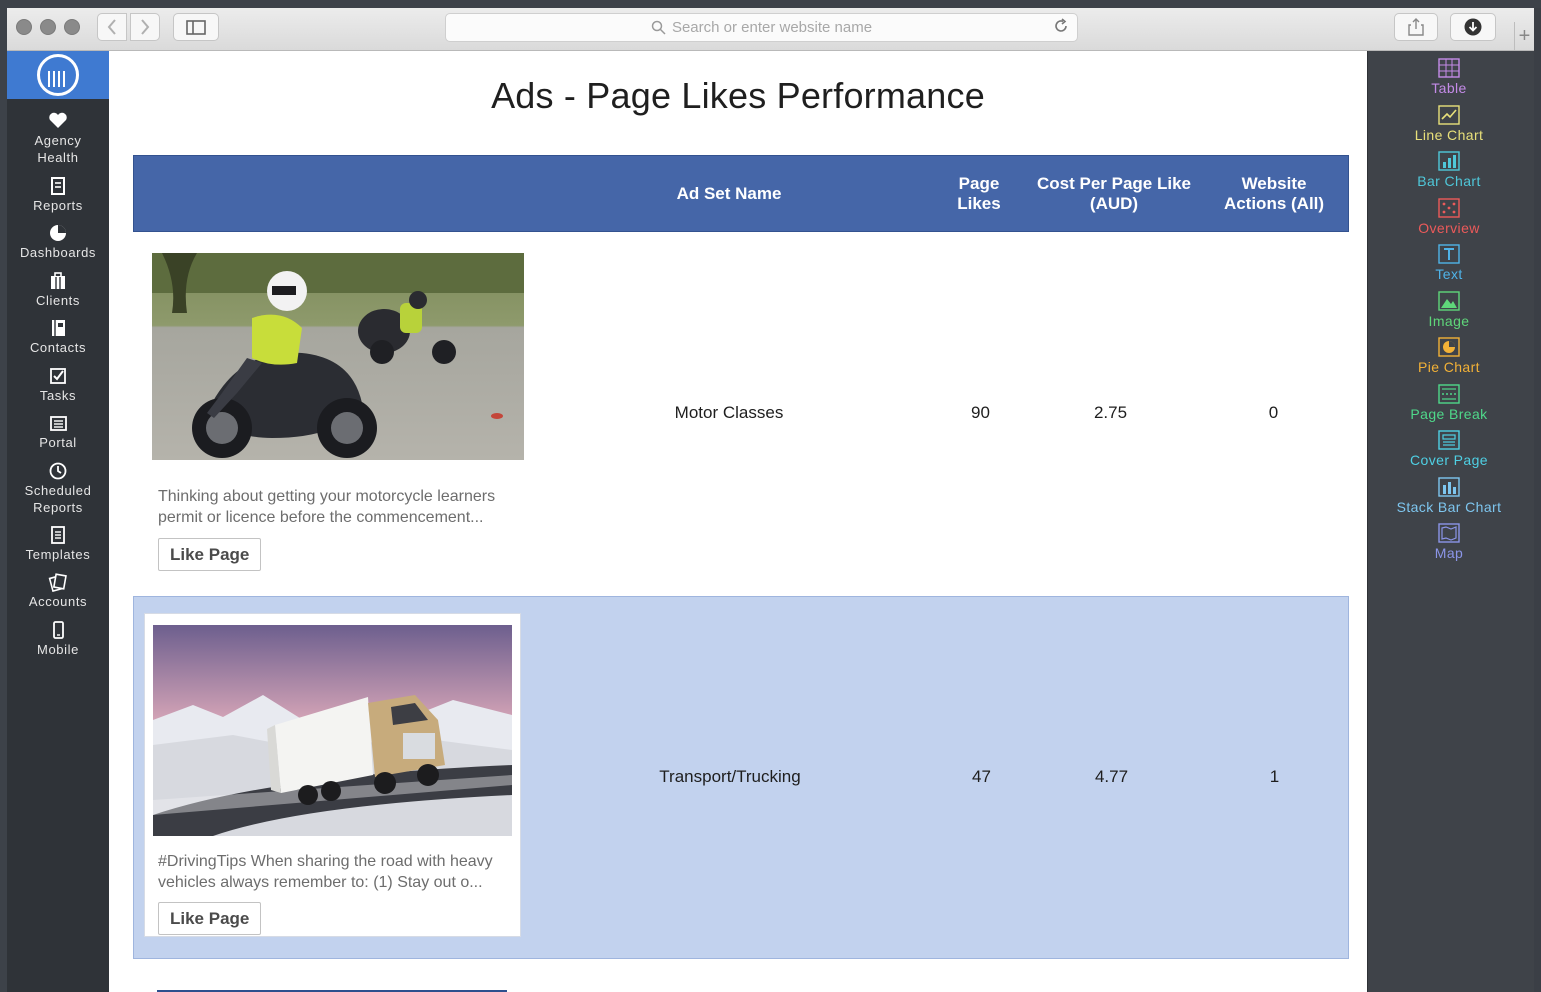  I want to click on cost-per-like-cell: 2.75, so click(1110, 412).